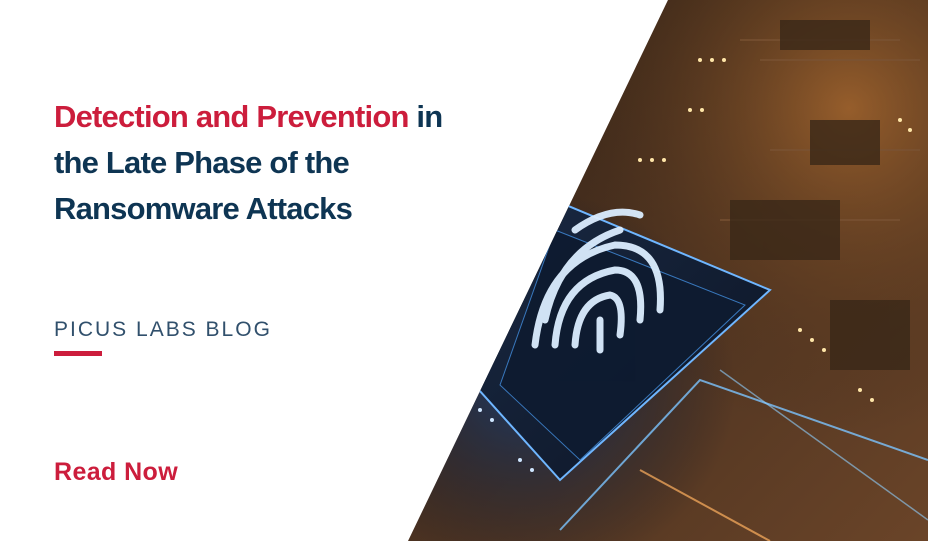 This screenshot has height=541, width=928. What do you see at coordinates (429, 116) in the screenshot?
I see `headline-connector: in` at bounding box center [429, 116].